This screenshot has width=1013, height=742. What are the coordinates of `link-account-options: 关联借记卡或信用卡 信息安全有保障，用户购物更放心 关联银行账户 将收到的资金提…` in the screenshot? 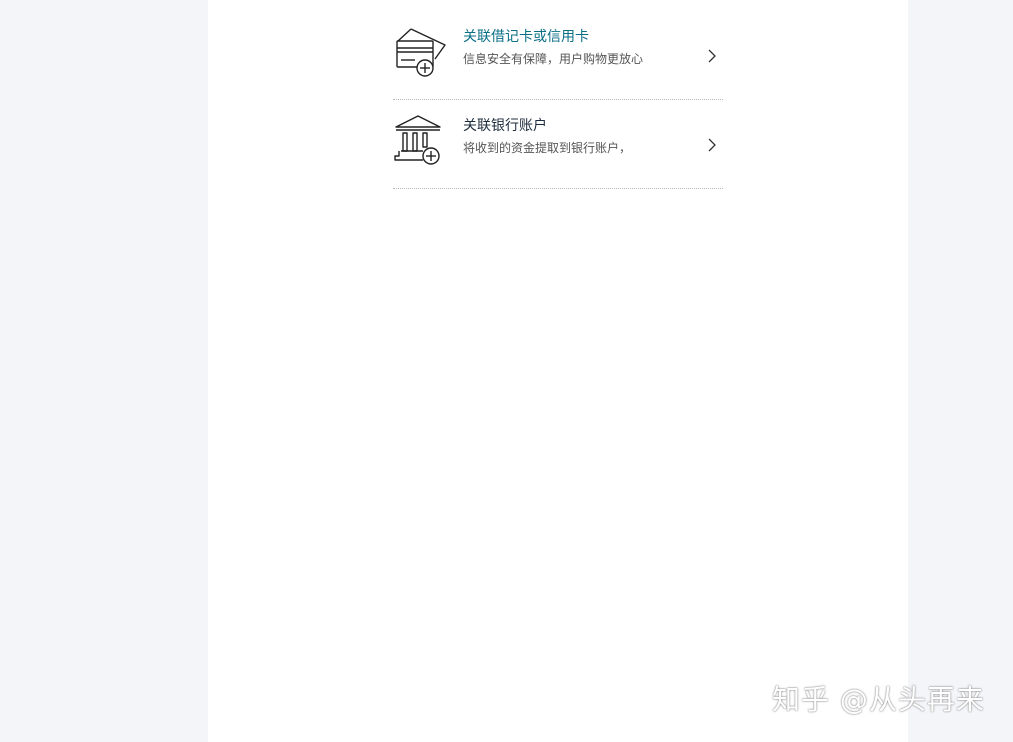 It's located at (558, 100).